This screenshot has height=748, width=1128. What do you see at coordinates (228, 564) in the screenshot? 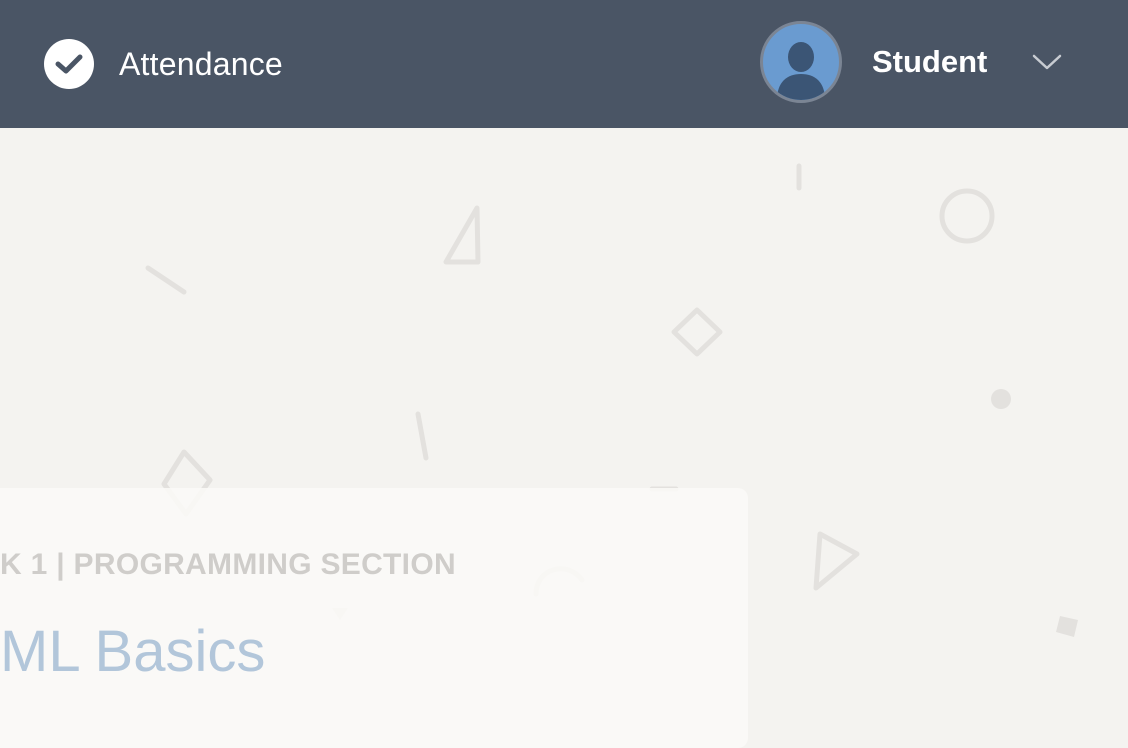
I see `card-section-label: K 1 | PROGRAMMING SECTION` at bounding box center [228, 564].